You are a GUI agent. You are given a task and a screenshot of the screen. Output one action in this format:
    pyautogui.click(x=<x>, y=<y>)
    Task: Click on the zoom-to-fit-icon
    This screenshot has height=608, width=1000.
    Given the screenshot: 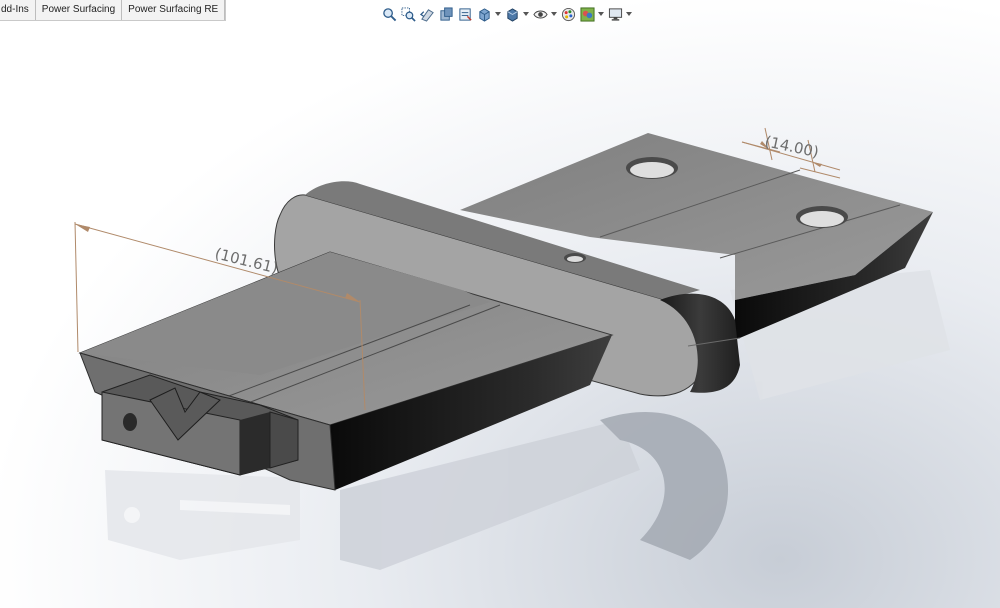 What is the action you would take?
    pyautogui.click(x=389, y=14)
    